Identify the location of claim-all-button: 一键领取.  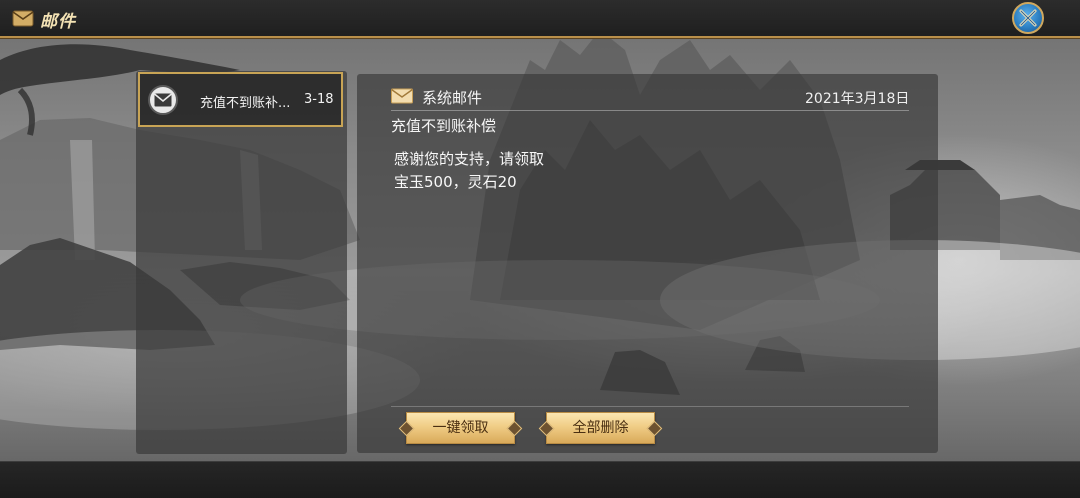
(460, 428).